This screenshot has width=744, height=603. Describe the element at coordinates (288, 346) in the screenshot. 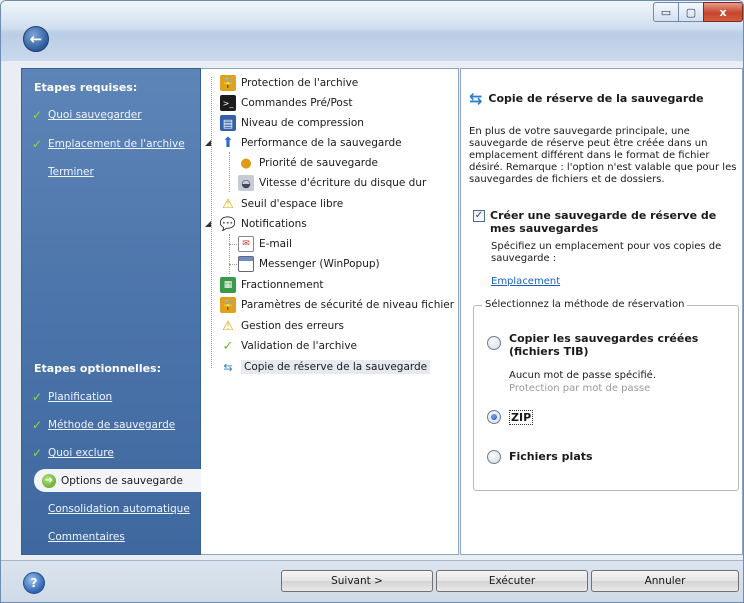

I see `tree-item-validation: ✓ Validation de l'archive` at that location.